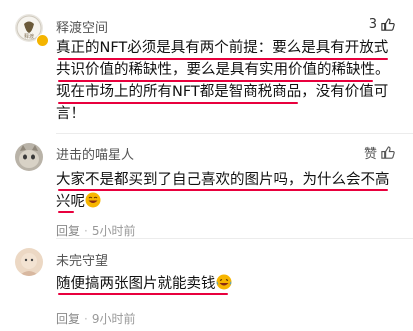 This screenshot has width=413, height=331. Describe the element at coordinates (223, 180) in the screenshot. I see `comment-line: 大家不是都买到了自己喜欢的图片吗，为什么会不高` at that location.